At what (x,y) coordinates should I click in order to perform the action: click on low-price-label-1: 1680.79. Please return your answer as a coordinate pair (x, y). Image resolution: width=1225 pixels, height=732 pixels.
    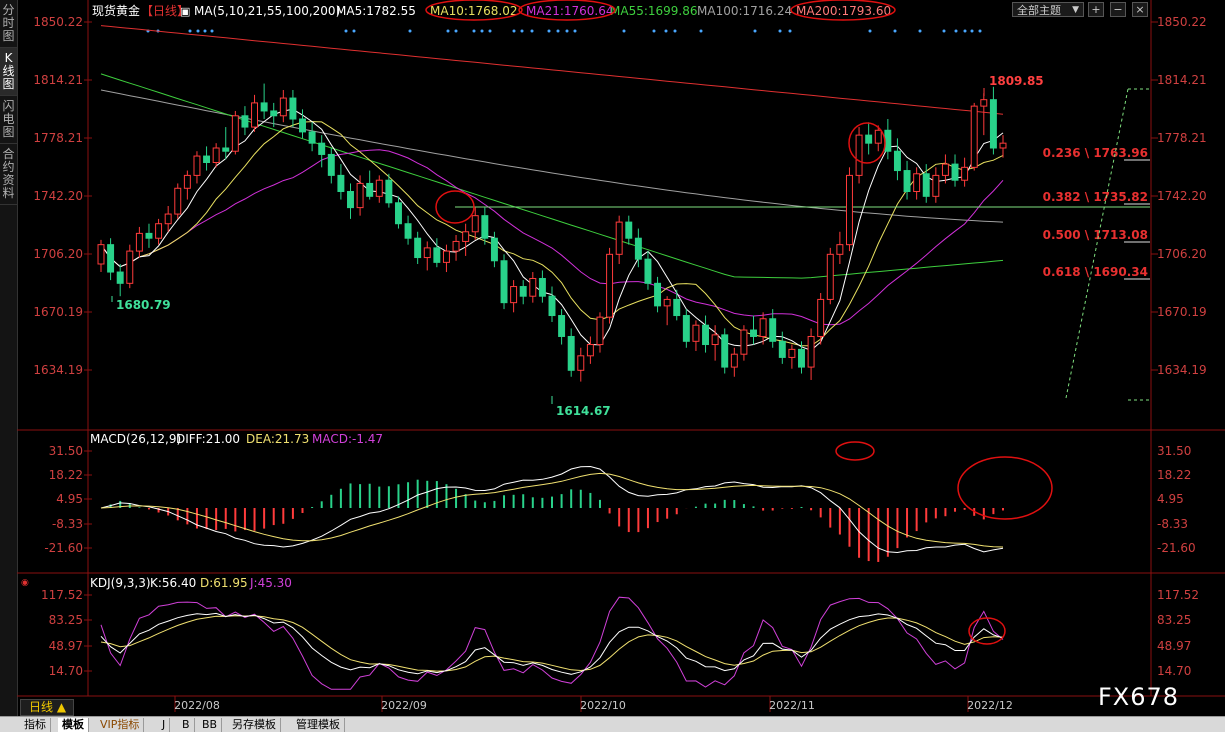
    Looking at the image, I should click on (143, 305).